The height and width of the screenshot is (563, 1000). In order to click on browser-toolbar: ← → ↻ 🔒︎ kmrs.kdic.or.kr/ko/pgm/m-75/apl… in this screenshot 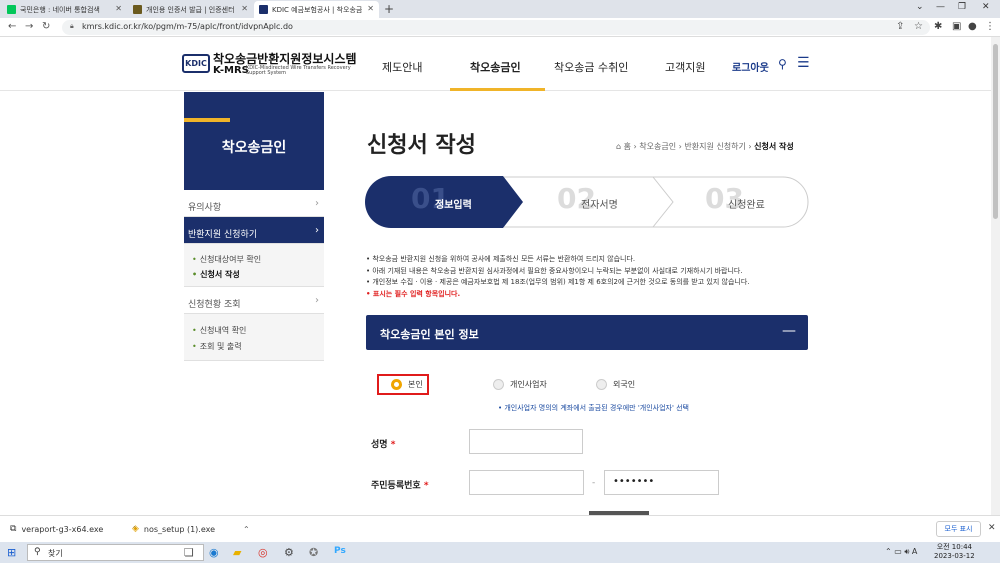, I will do `click(500, 27)`.